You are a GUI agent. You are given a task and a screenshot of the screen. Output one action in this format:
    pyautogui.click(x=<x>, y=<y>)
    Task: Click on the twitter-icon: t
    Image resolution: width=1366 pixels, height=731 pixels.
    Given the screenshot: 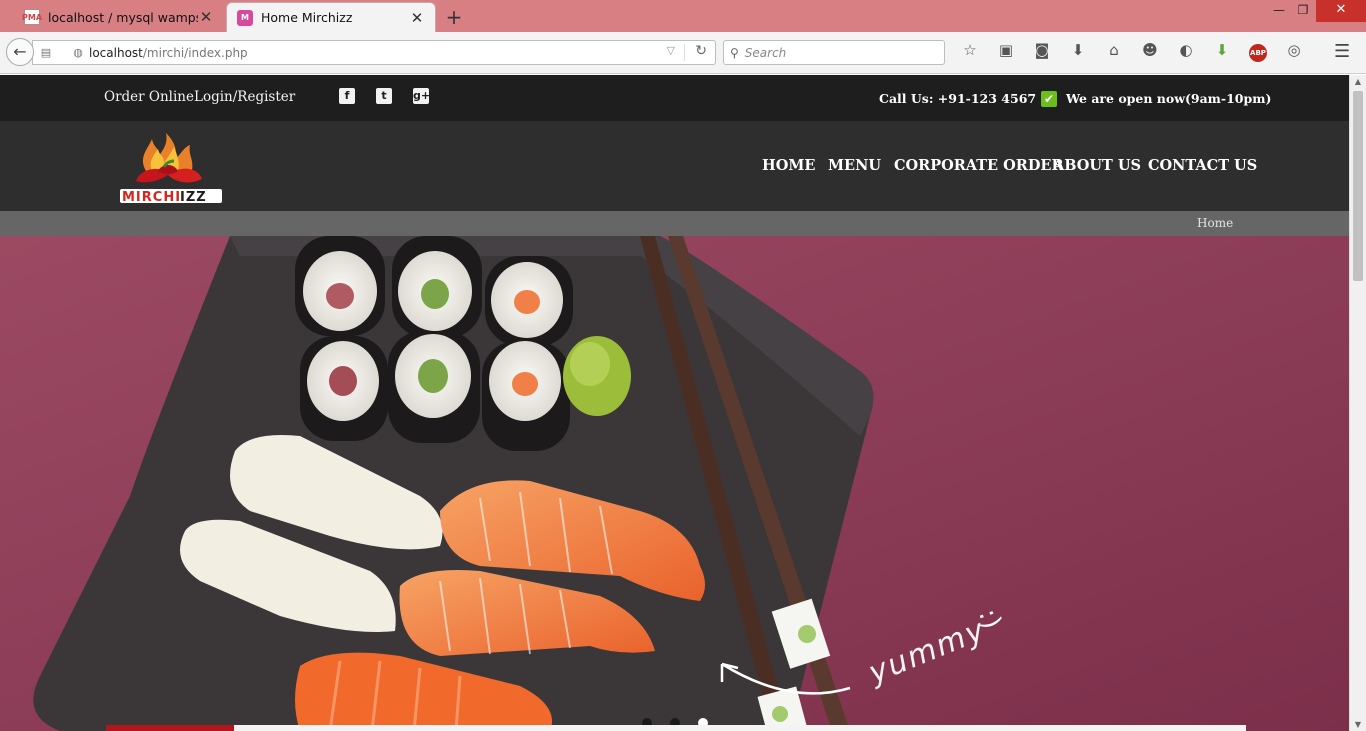 What is the action you would take?
    pyautogui.click(x=384, y=96)
    